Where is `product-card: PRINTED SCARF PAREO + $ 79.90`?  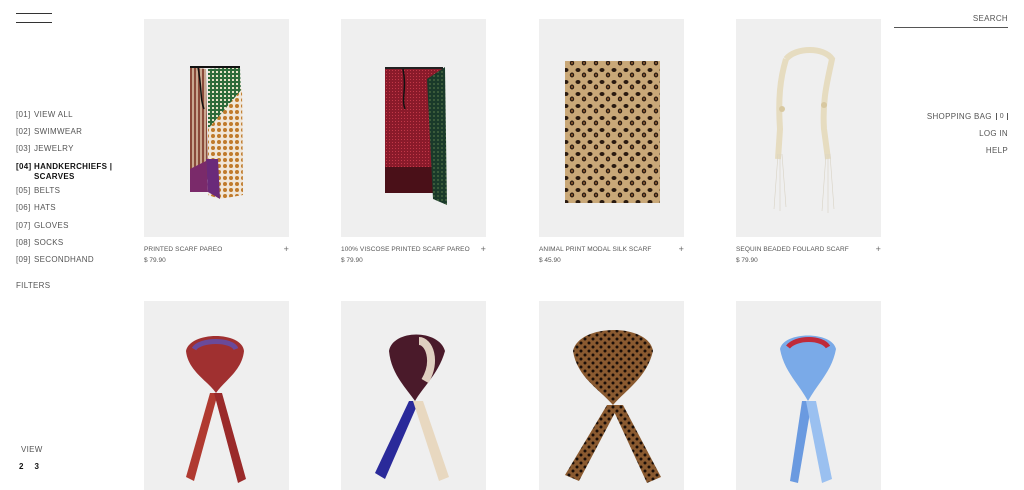 product-card: PRINTED SCARF PAREO + $ 79.90 is located at coordinates (216, 141).